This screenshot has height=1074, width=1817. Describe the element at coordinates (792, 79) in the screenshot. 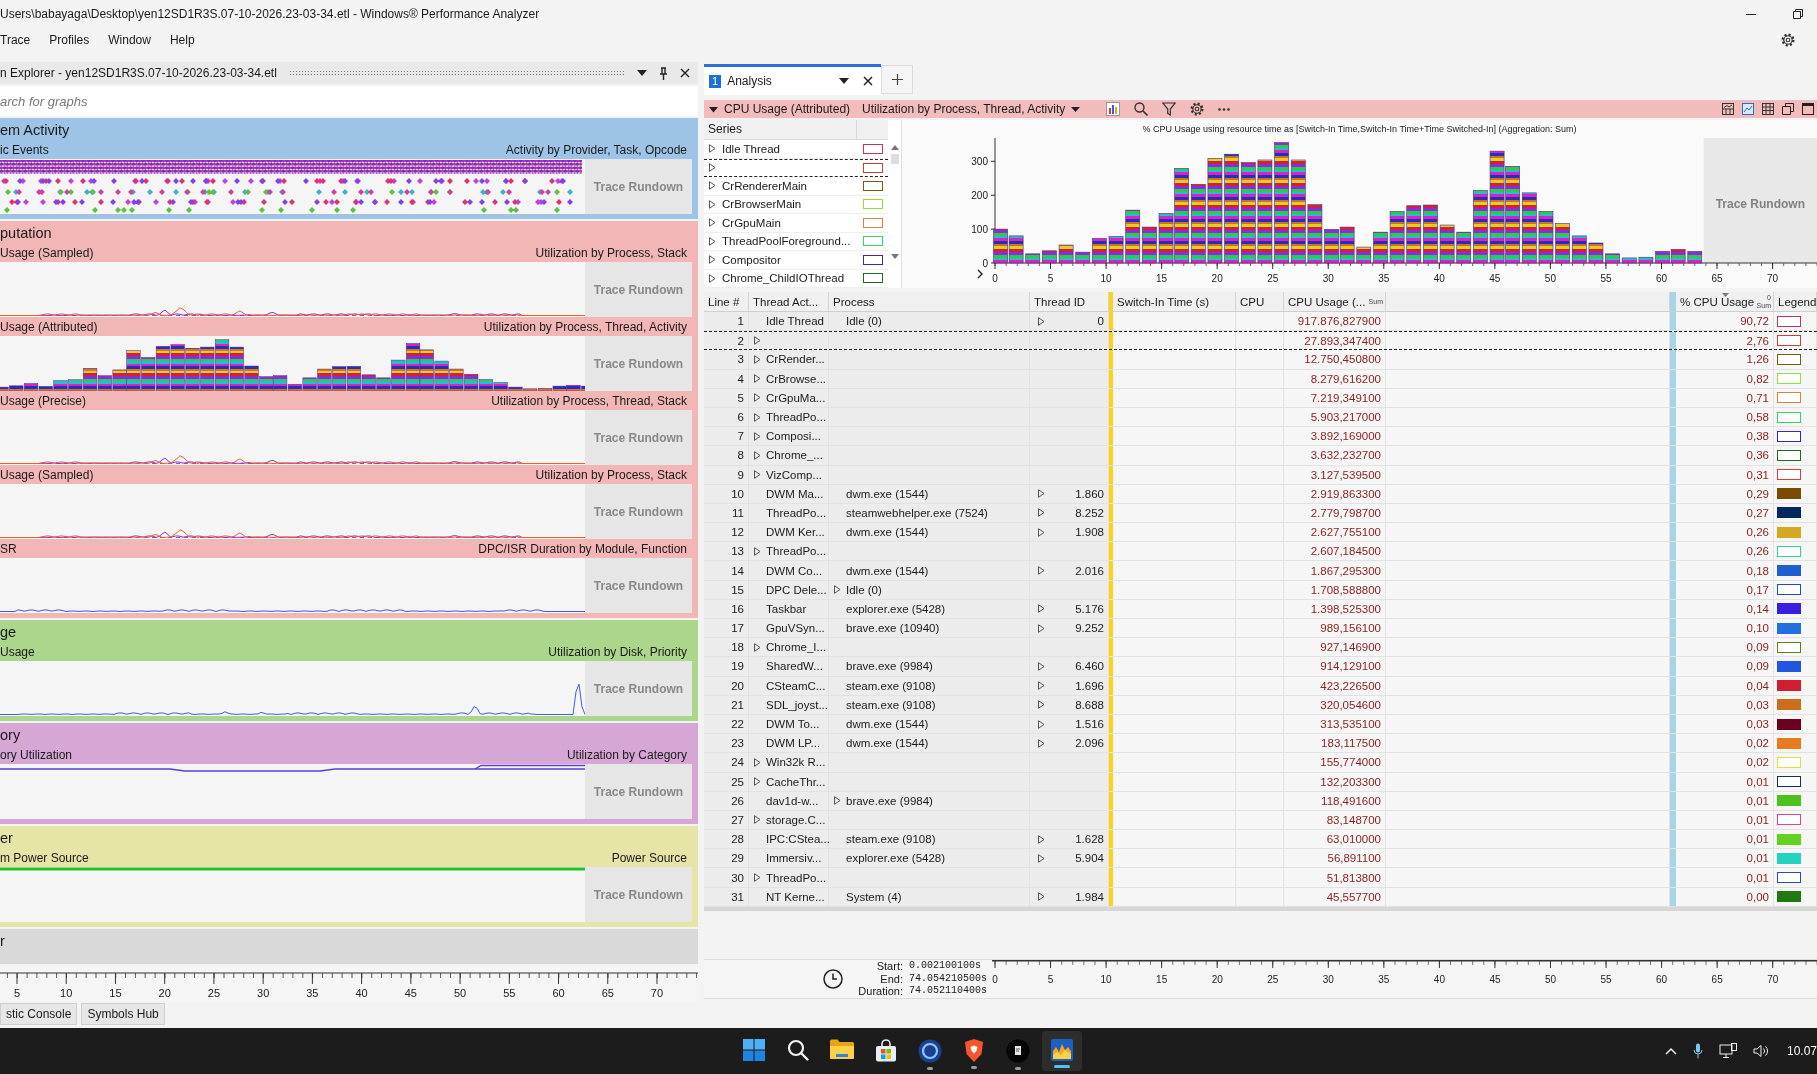

I see `analysis-tab: 1 Analysis` at that location.